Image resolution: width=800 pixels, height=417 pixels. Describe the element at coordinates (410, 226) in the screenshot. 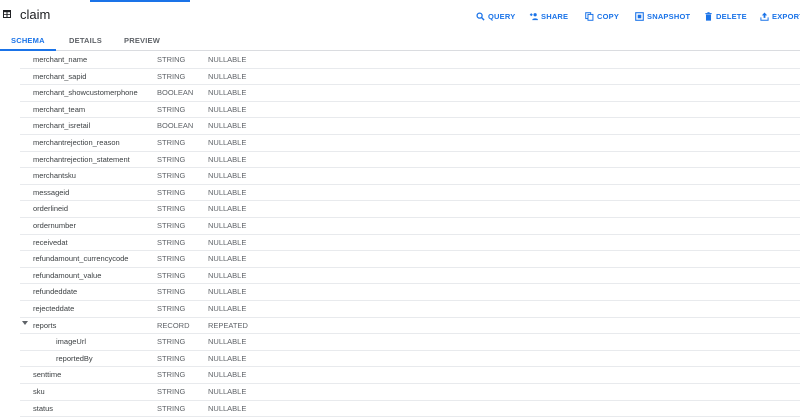

I see `schema-row: ordernumber STRING NULLABLE` at that location.